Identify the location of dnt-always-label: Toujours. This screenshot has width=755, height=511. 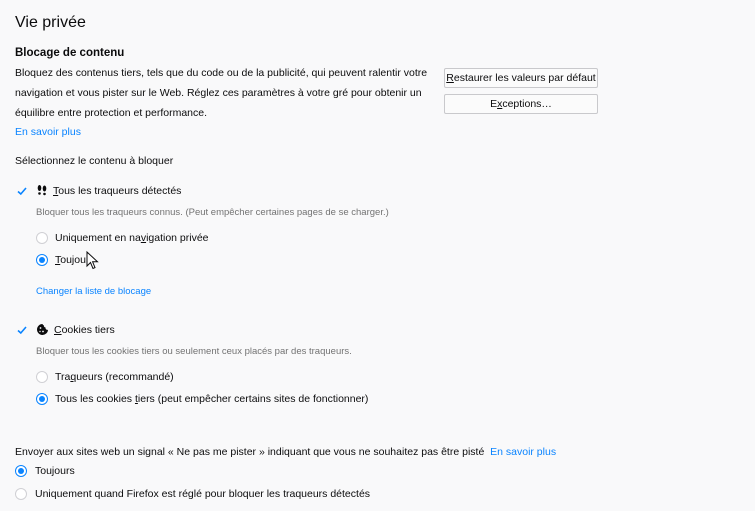
(55, 471).